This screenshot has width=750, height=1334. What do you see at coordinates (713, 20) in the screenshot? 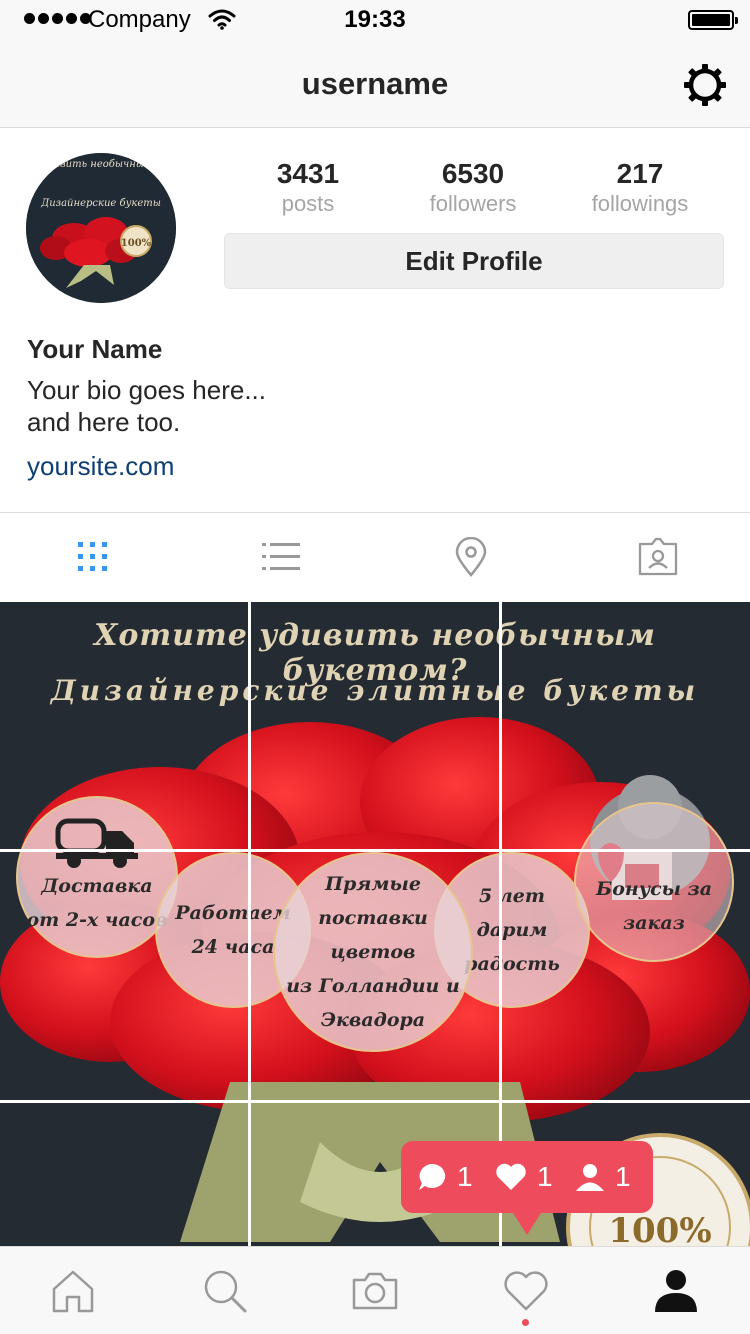
I see `battery-icon` at bounding box center [713, 20].